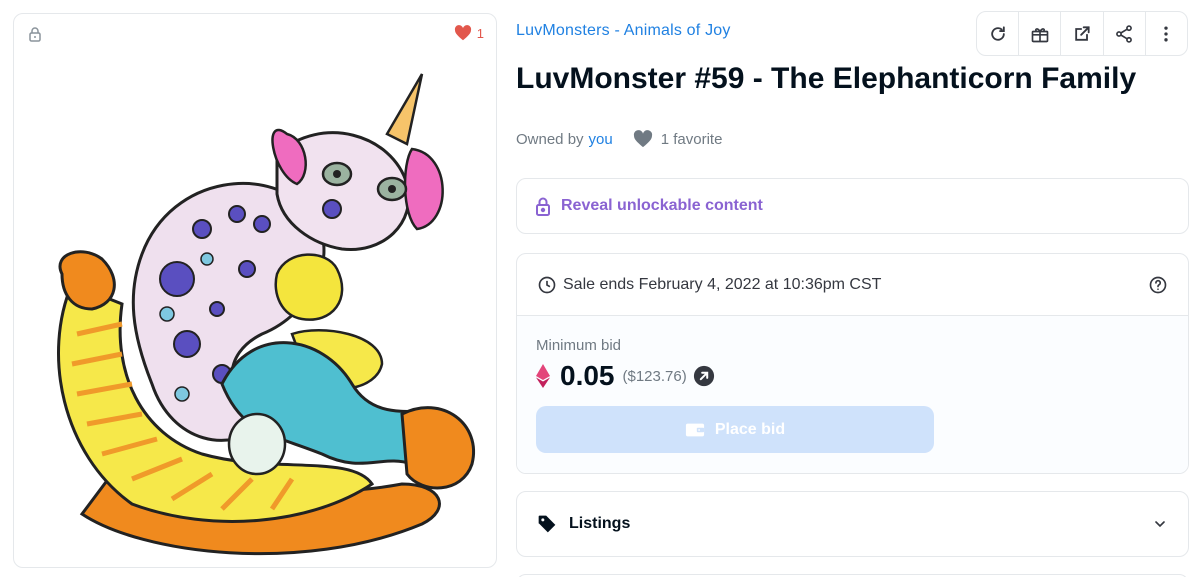 The image size is (1200, 577). I want to click on external-link-icon, so click(1082, 33).